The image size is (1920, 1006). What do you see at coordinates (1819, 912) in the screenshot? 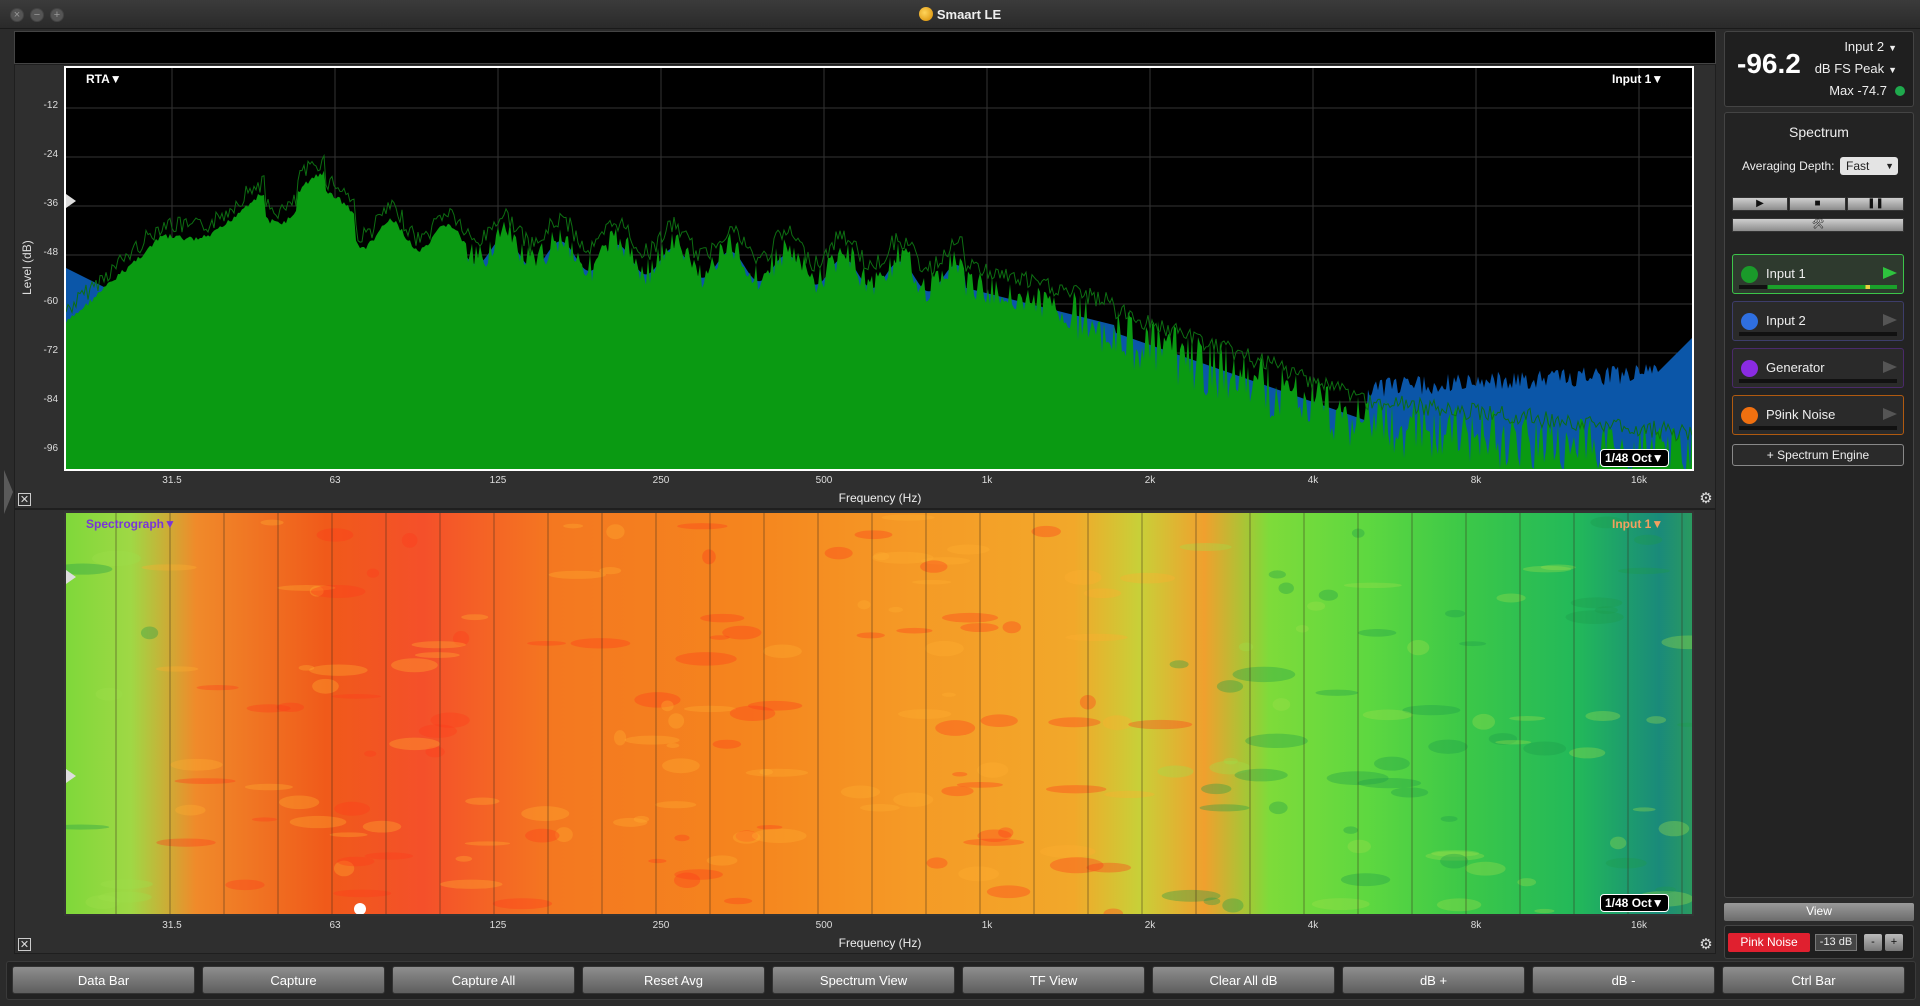
I see `view-button: View` at bounding box center [1819, 912].